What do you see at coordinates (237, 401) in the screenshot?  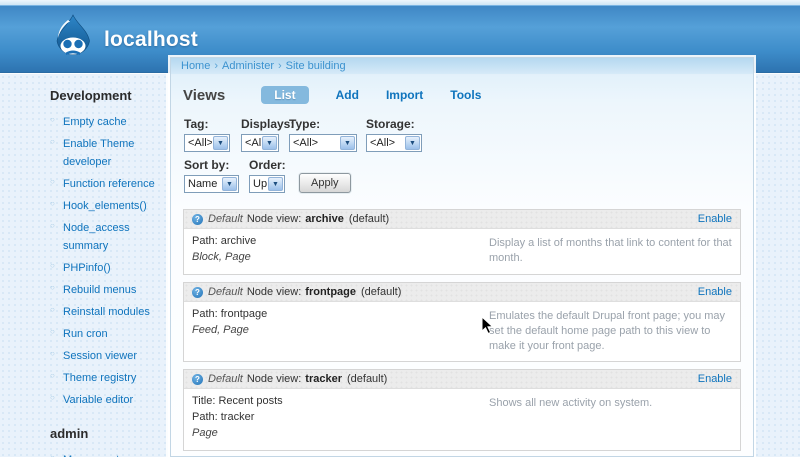 I see `view-title: Title: Recent posts` at bounding box center [237, 401].